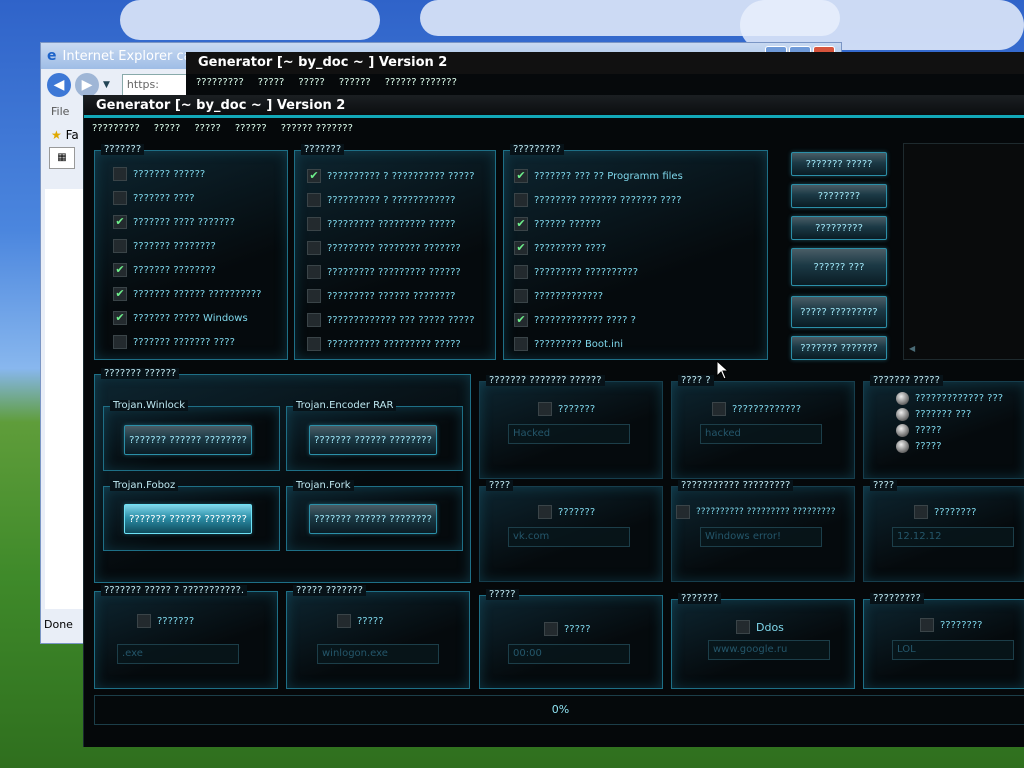 Image resolution: width=1024 pixels, height=768 pixels. Describe the element at coordinates (174, 342) in the screenshot. I see `option-checkbox: ??????? ??????? ????` at that location.